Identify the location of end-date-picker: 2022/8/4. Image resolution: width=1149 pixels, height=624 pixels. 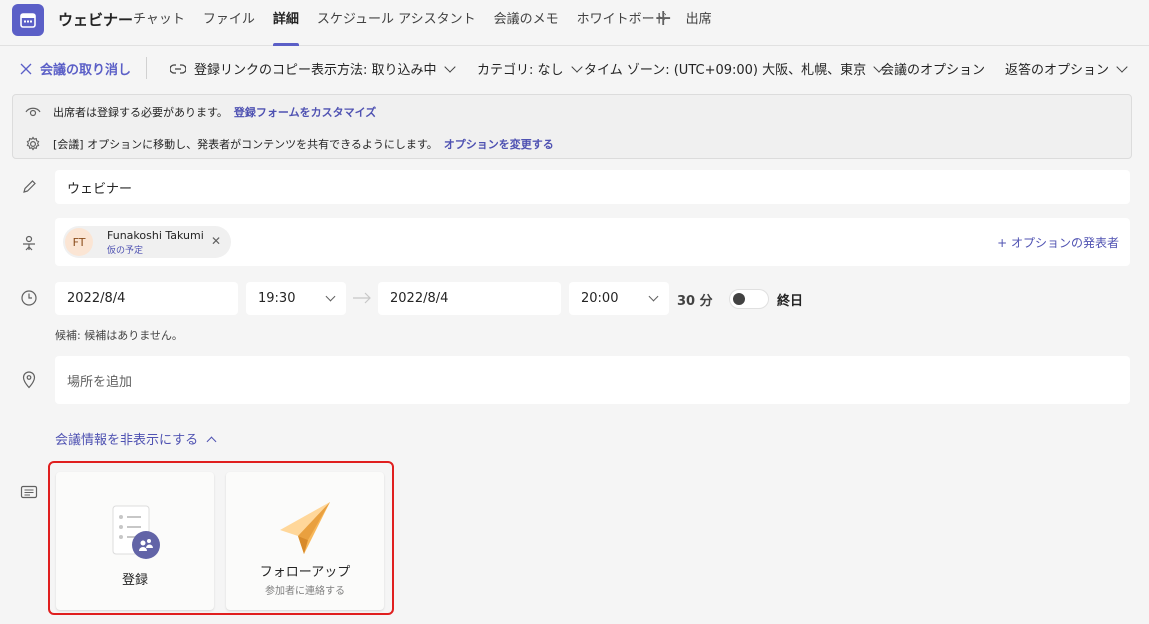
(469, 298).